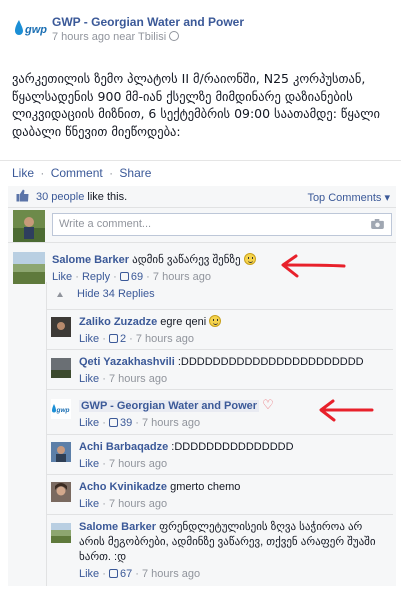 The width and height of the screenshot is (401, 589). I want to click on reply-likes-count: 2, so click(117, 339).